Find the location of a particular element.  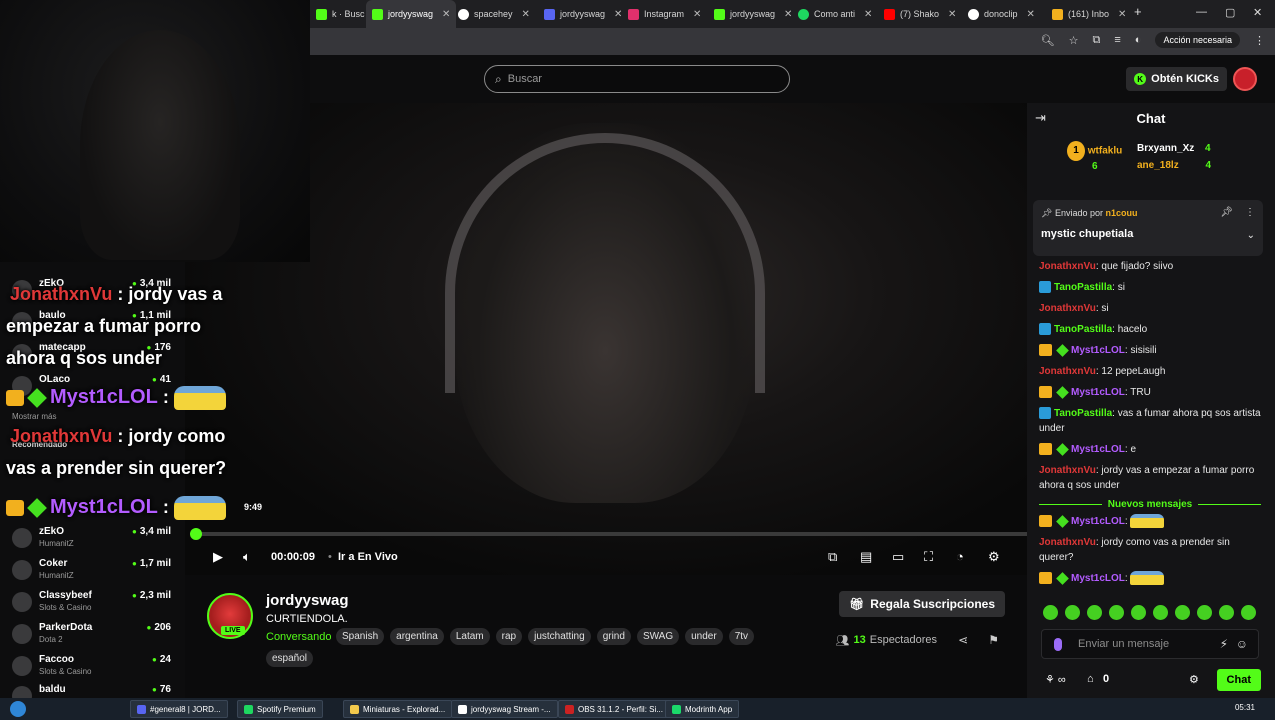

volume-icon: 🔈︎ is located at coordinates (247, 557).